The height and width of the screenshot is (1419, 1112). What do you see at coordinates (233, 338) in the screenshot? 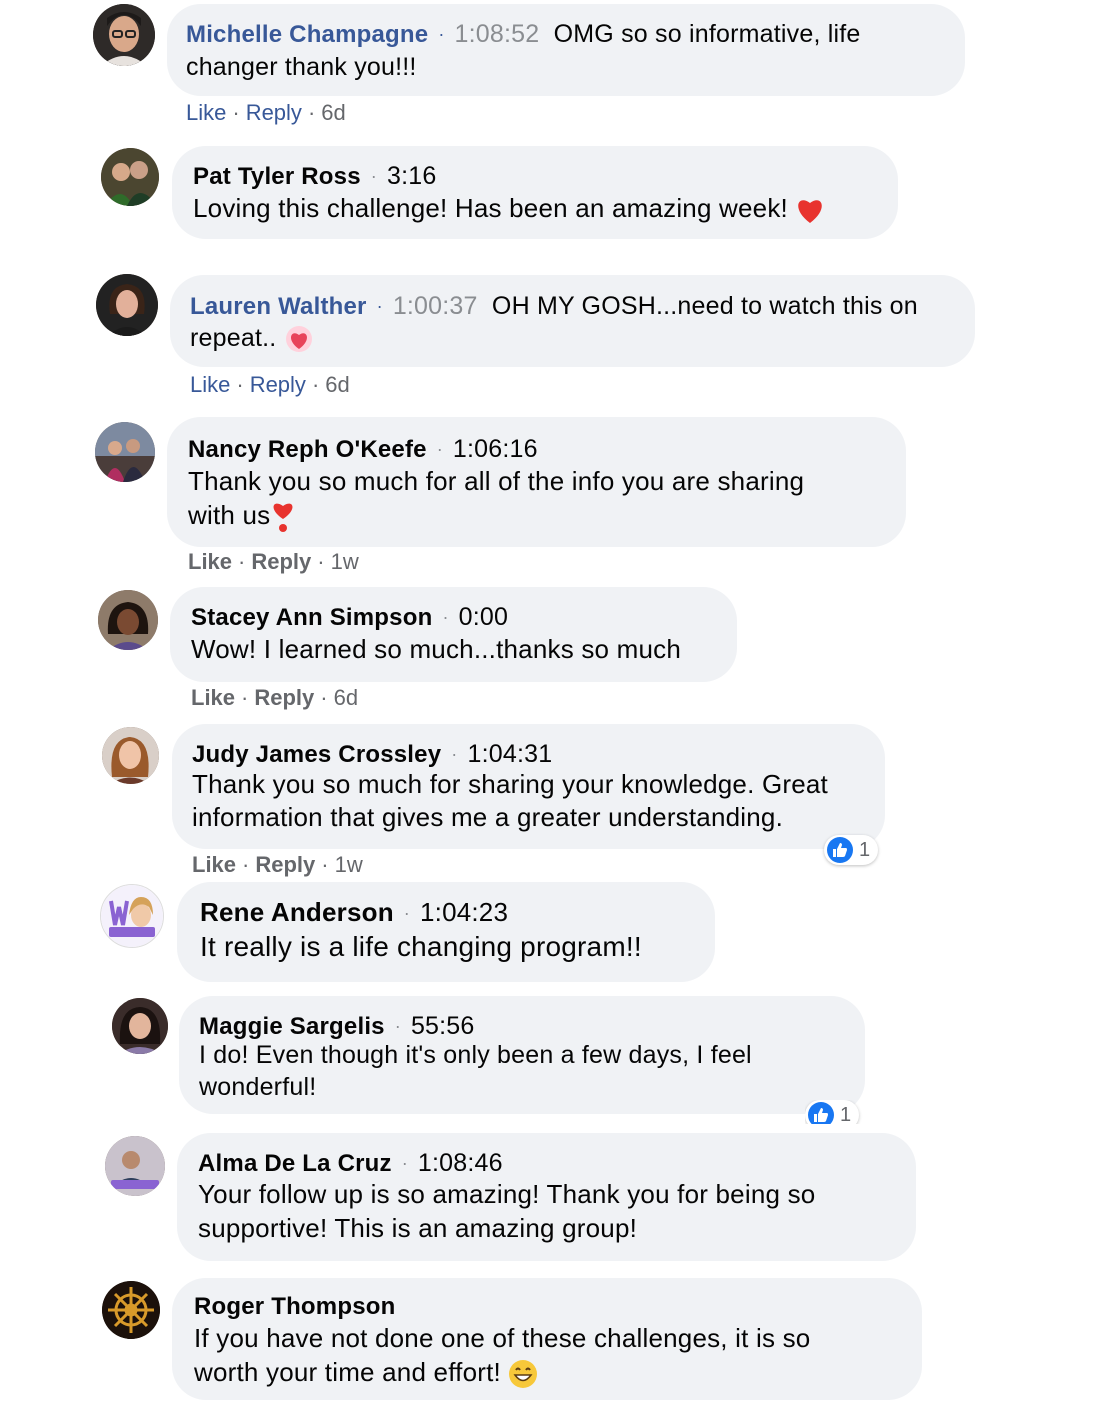
I see `comment-text: repeat..` at bounding box center [233, 338].